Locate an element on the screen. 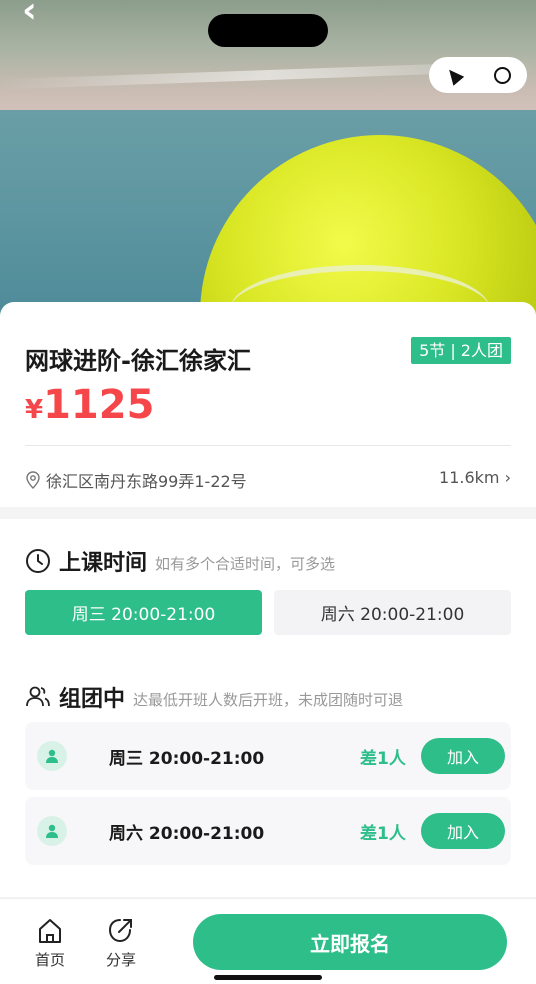  clock-icon is located at coordinates (38, 561).